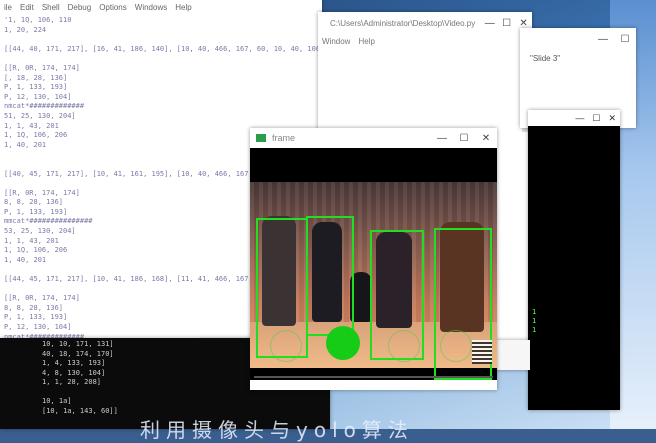  Describe the element at coordinates (403, 23) in the screenshot. I see `editor-path: C:\Users\Administrator\Desktop\Video.py` at that location.